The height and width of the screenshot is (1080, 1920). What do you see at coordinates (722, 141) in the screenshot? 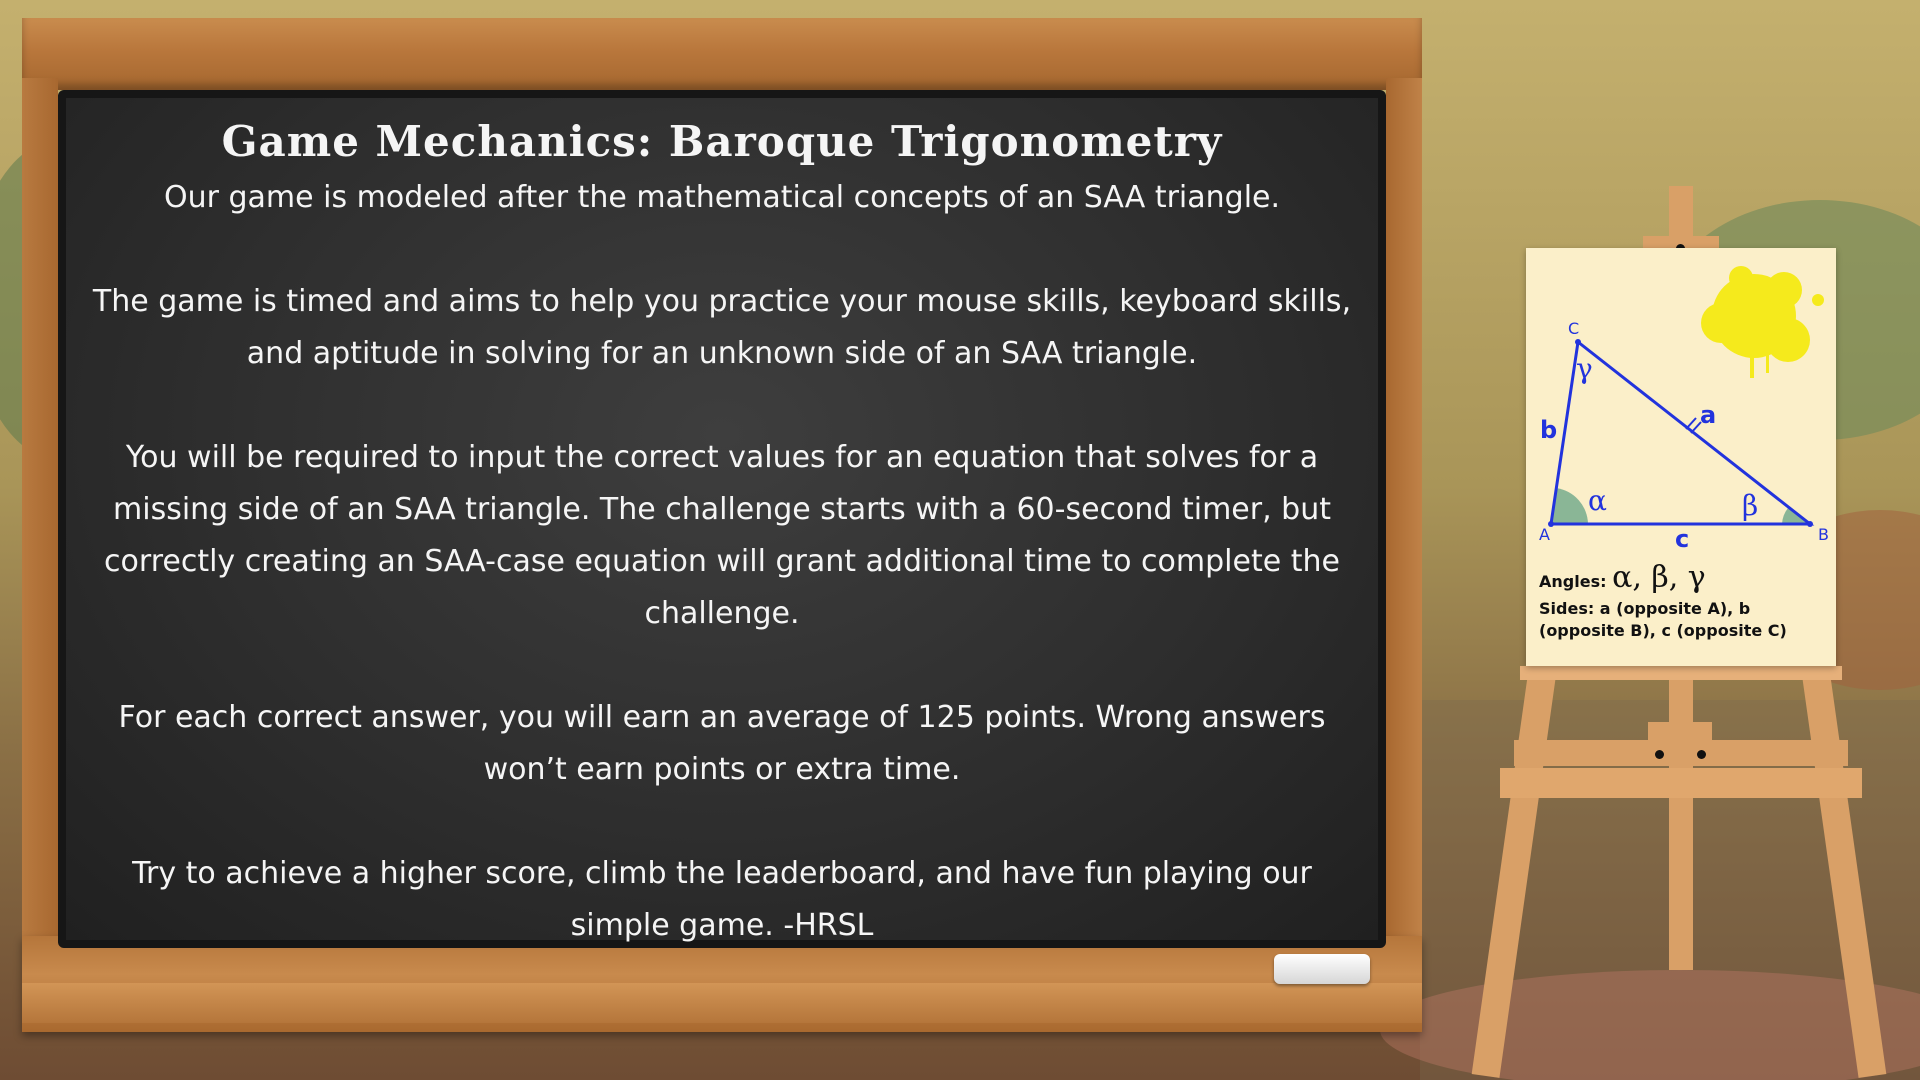
I see `page-title: Game Mechanics: Baroque Trigonometry` at bounding box center [722, 141].